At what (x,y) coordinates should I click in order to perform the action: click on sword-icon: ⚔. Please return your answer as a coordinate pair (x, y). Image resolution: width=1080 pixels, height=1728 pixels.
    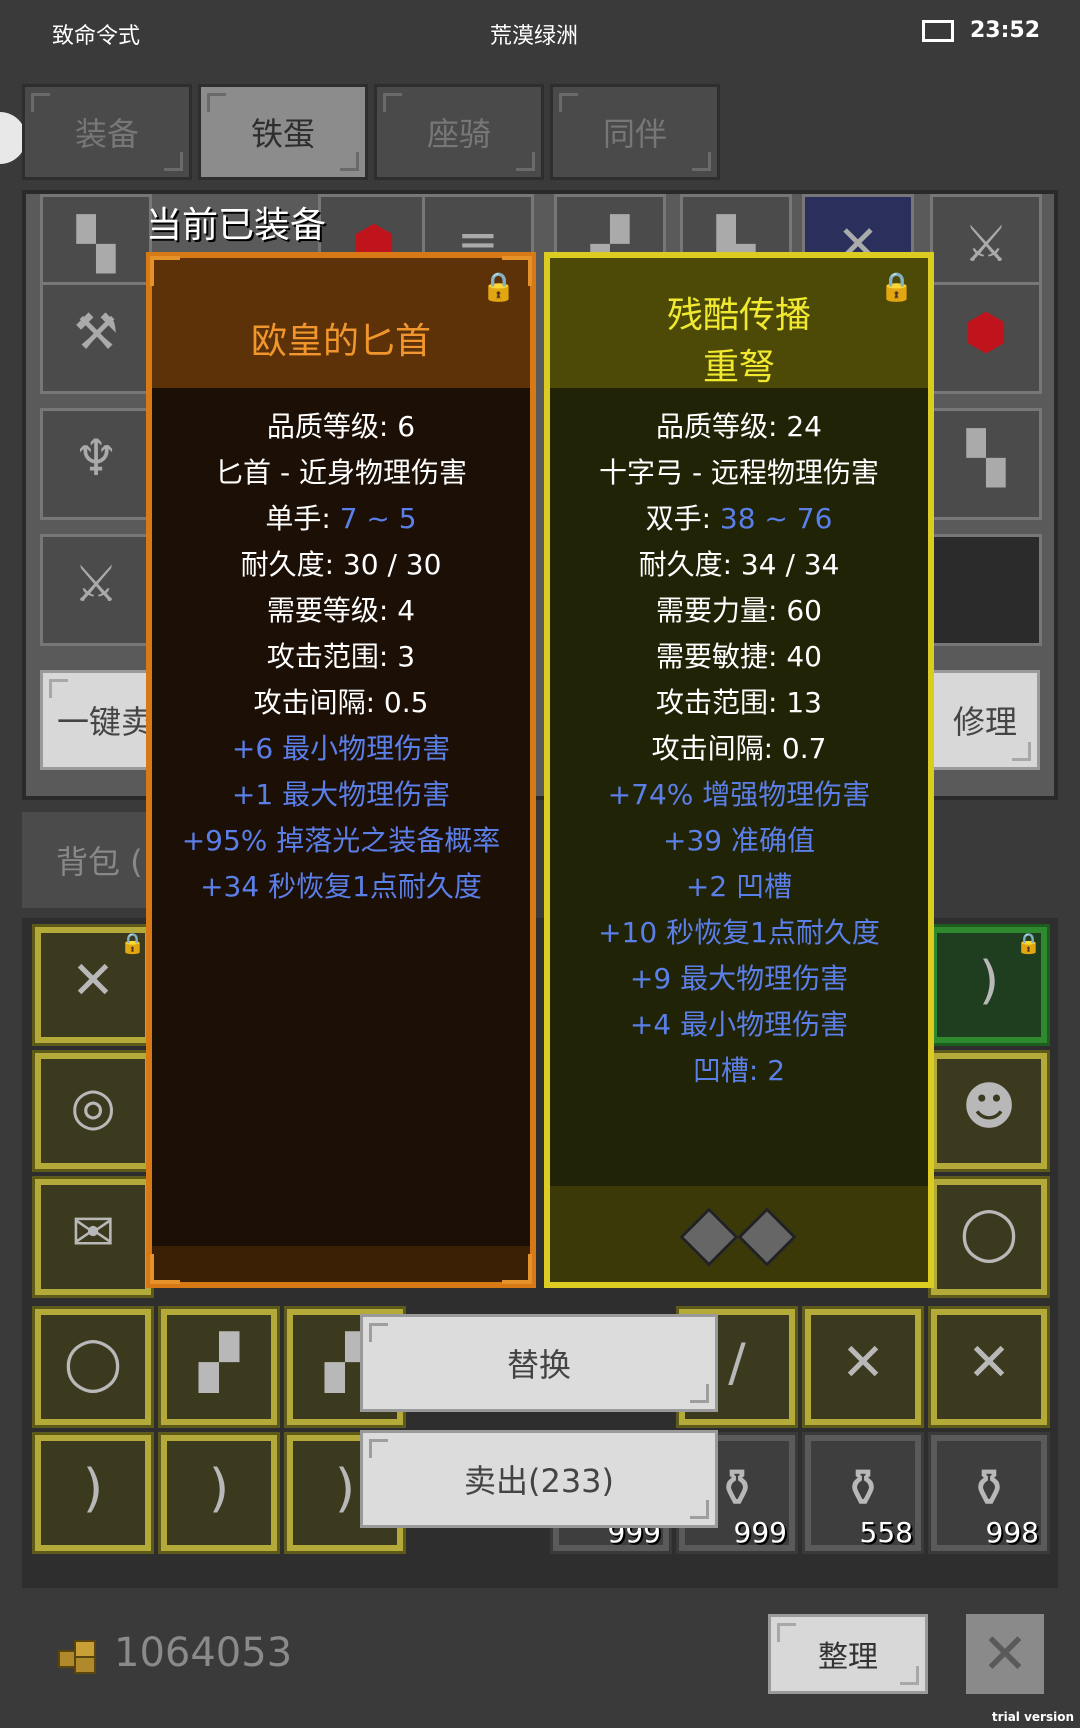
    Looking at the image, I should click on (986, 244).